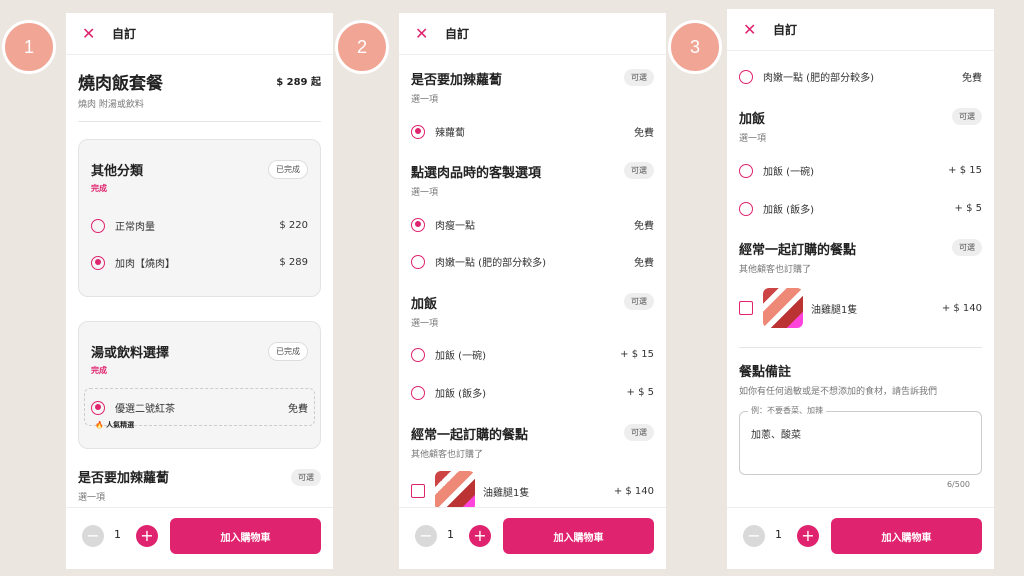 The height and width of the screenshot is (576, 1024). Describe the element at coordinates (532, 224) in the screenshot. I see `option-lean: 肉瘦一點 免費` at that location.